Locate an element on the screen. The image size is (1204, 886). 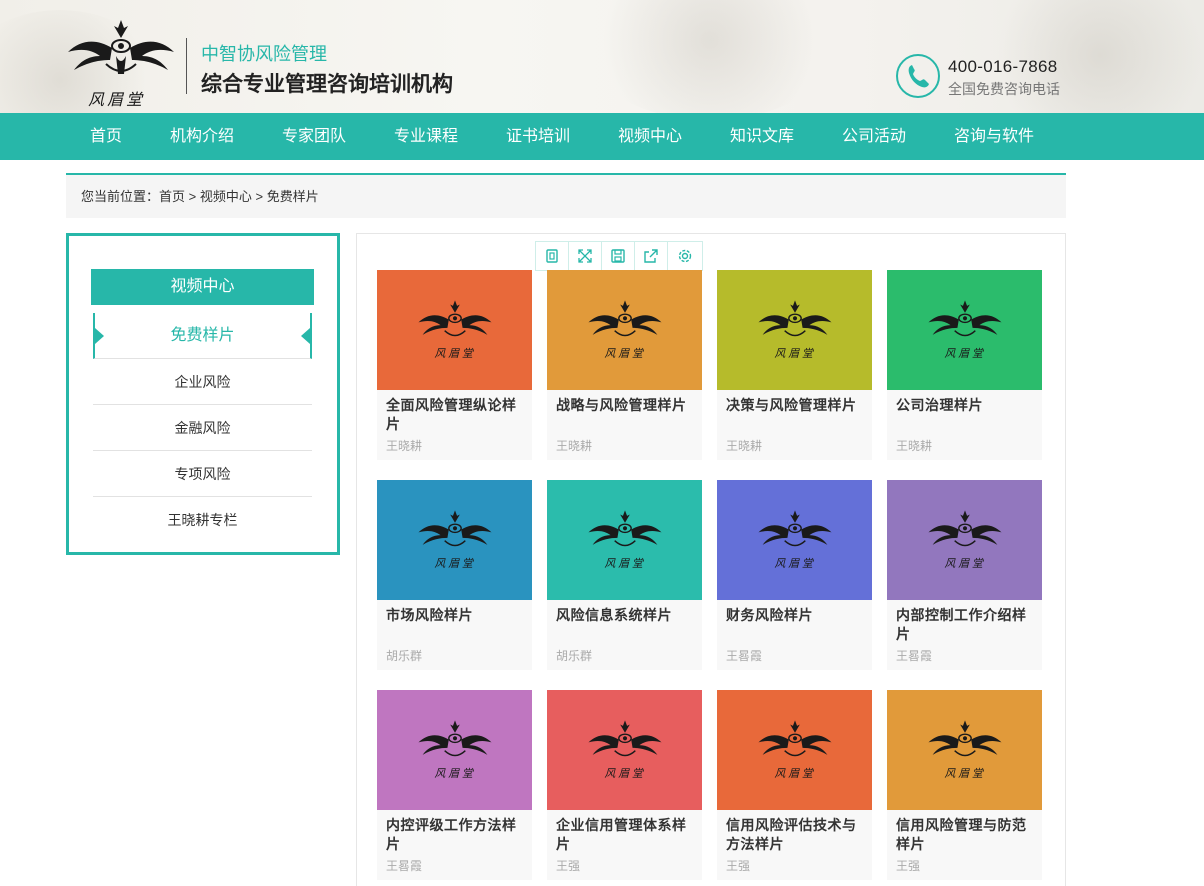
expand-button is located at coordinates (585, 256).